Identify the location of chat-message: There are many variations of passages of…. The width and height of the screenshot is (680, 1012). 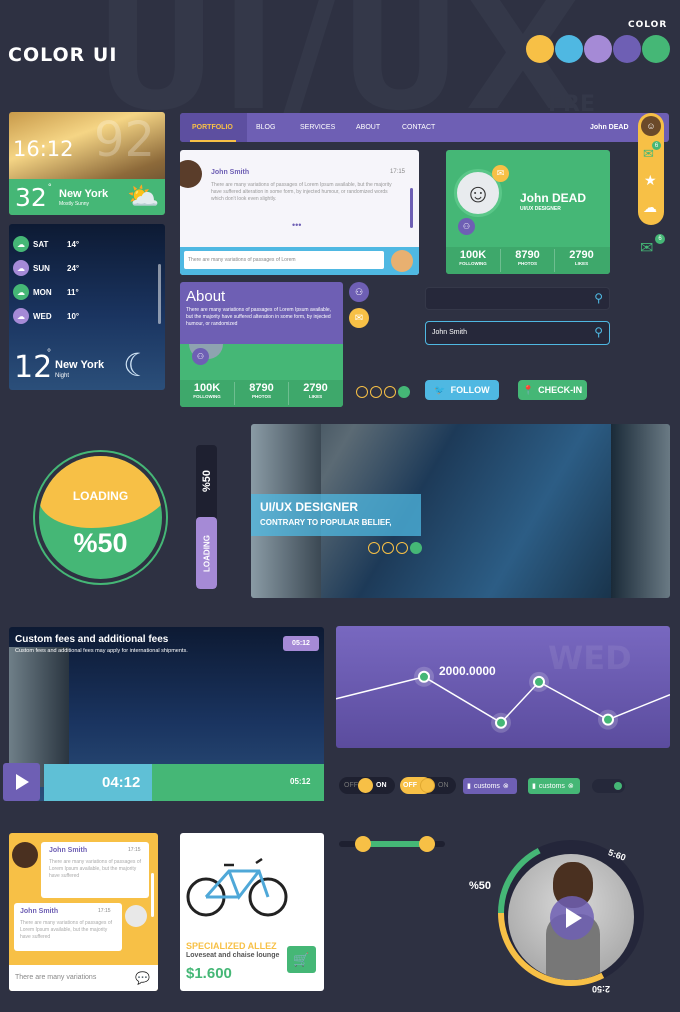
(301, 192).